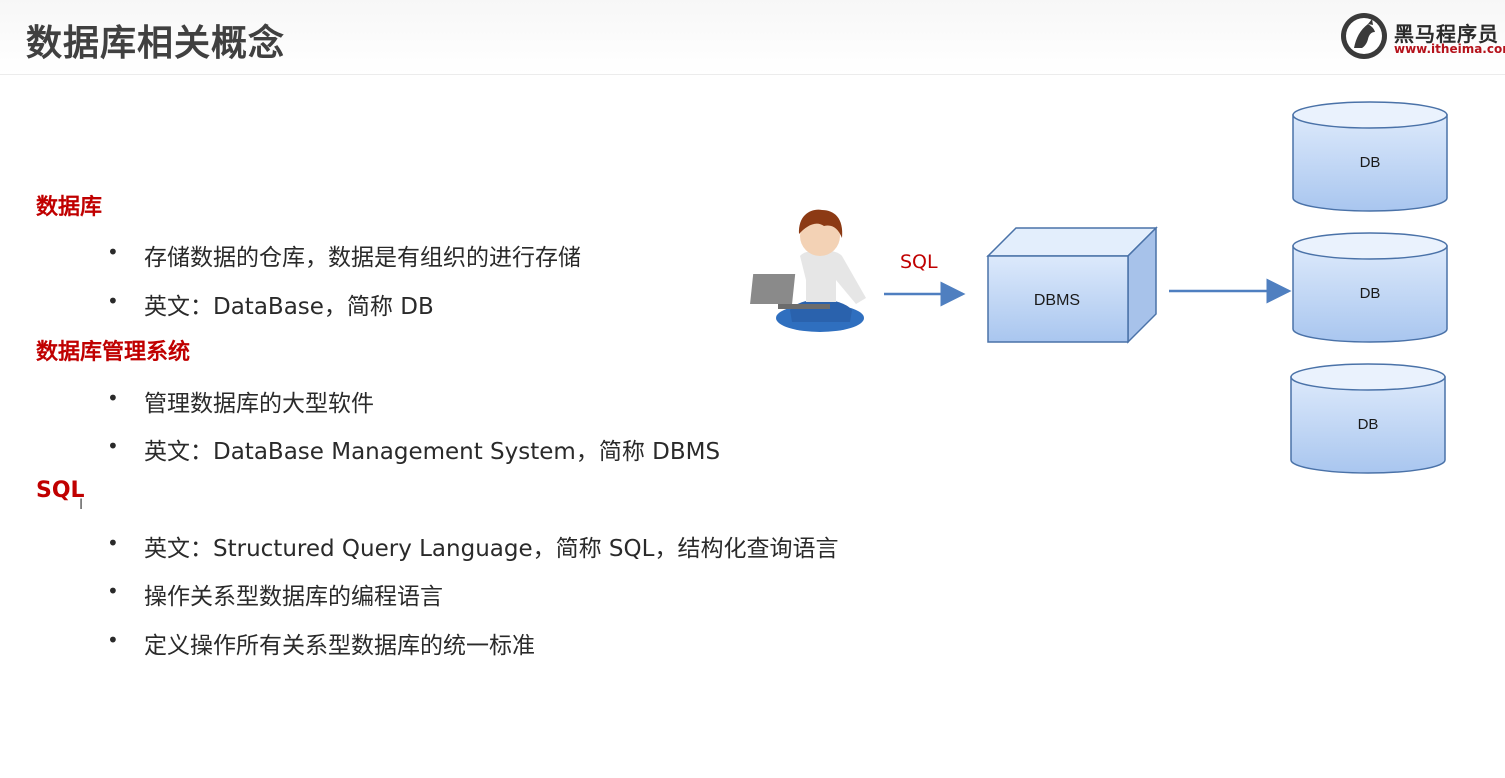 This screenshot has width=1505, height=778. What do you see at coordinates (1072, 285) in the screenshot?
I see `dbms-box` at bounding box center [1072, 285].